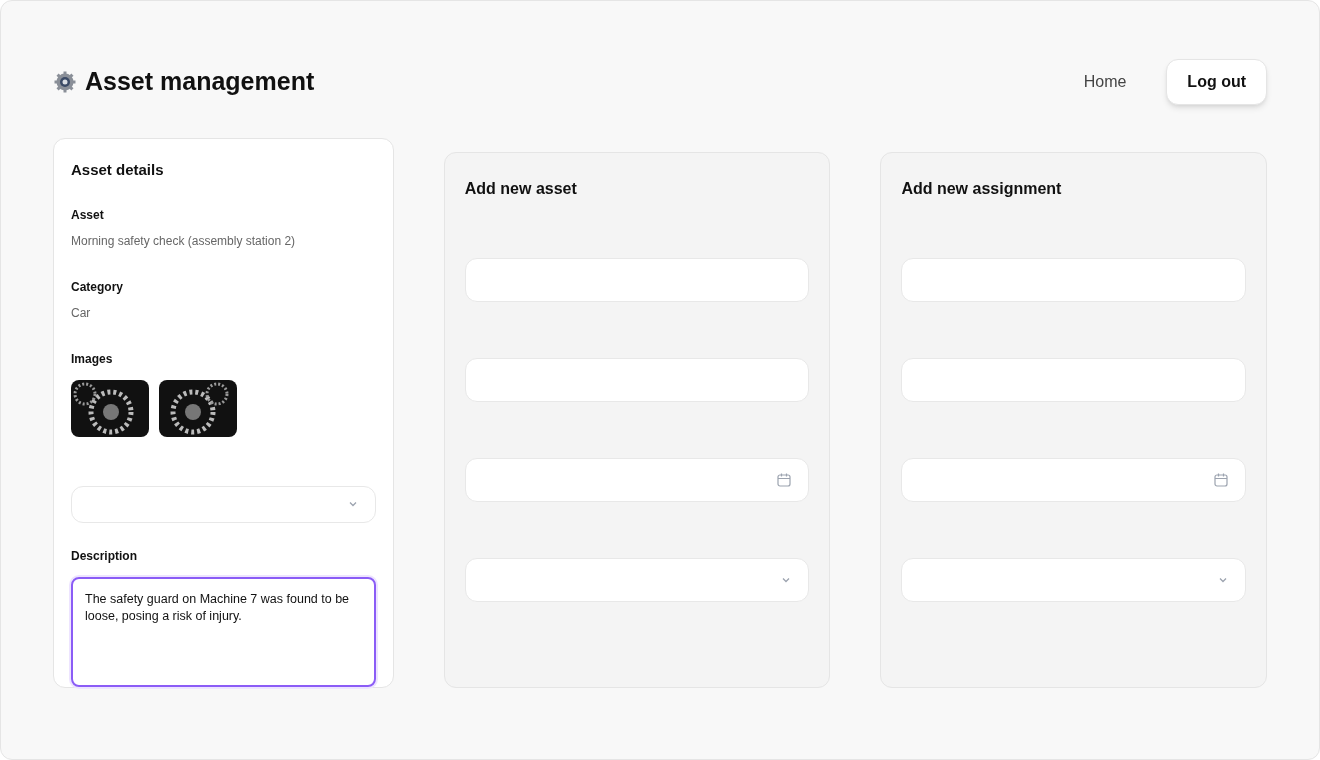 This screenshot has height=760, width=1320. What do you see at coordinates (1216, 82) in the screenshot?
I see `logout-button: Log out` at bounding box center [1216, 82].